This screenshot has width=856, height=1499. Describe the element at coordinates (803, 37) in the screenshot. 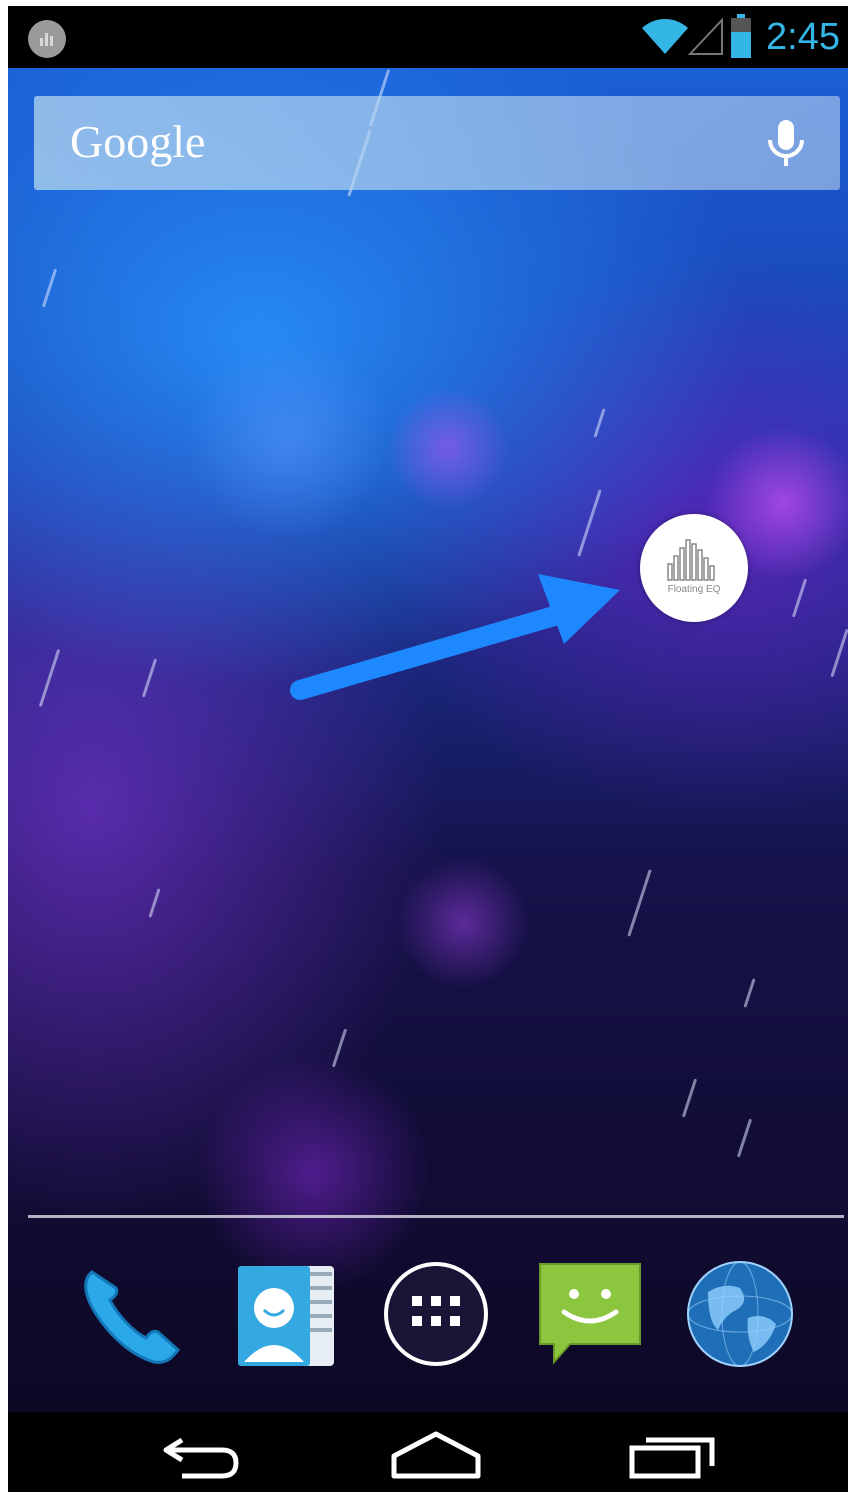

I see `status-time: 2:45` at that location.